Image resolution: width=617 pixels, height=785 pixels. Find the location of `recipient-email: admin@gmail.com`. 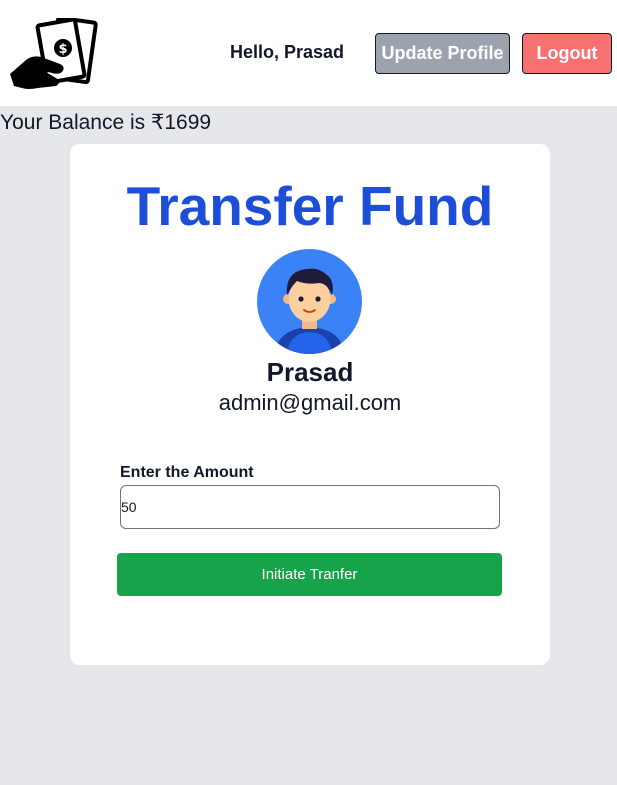

recipient-email: admin@gmail.com is located at coordinates (310, 402).